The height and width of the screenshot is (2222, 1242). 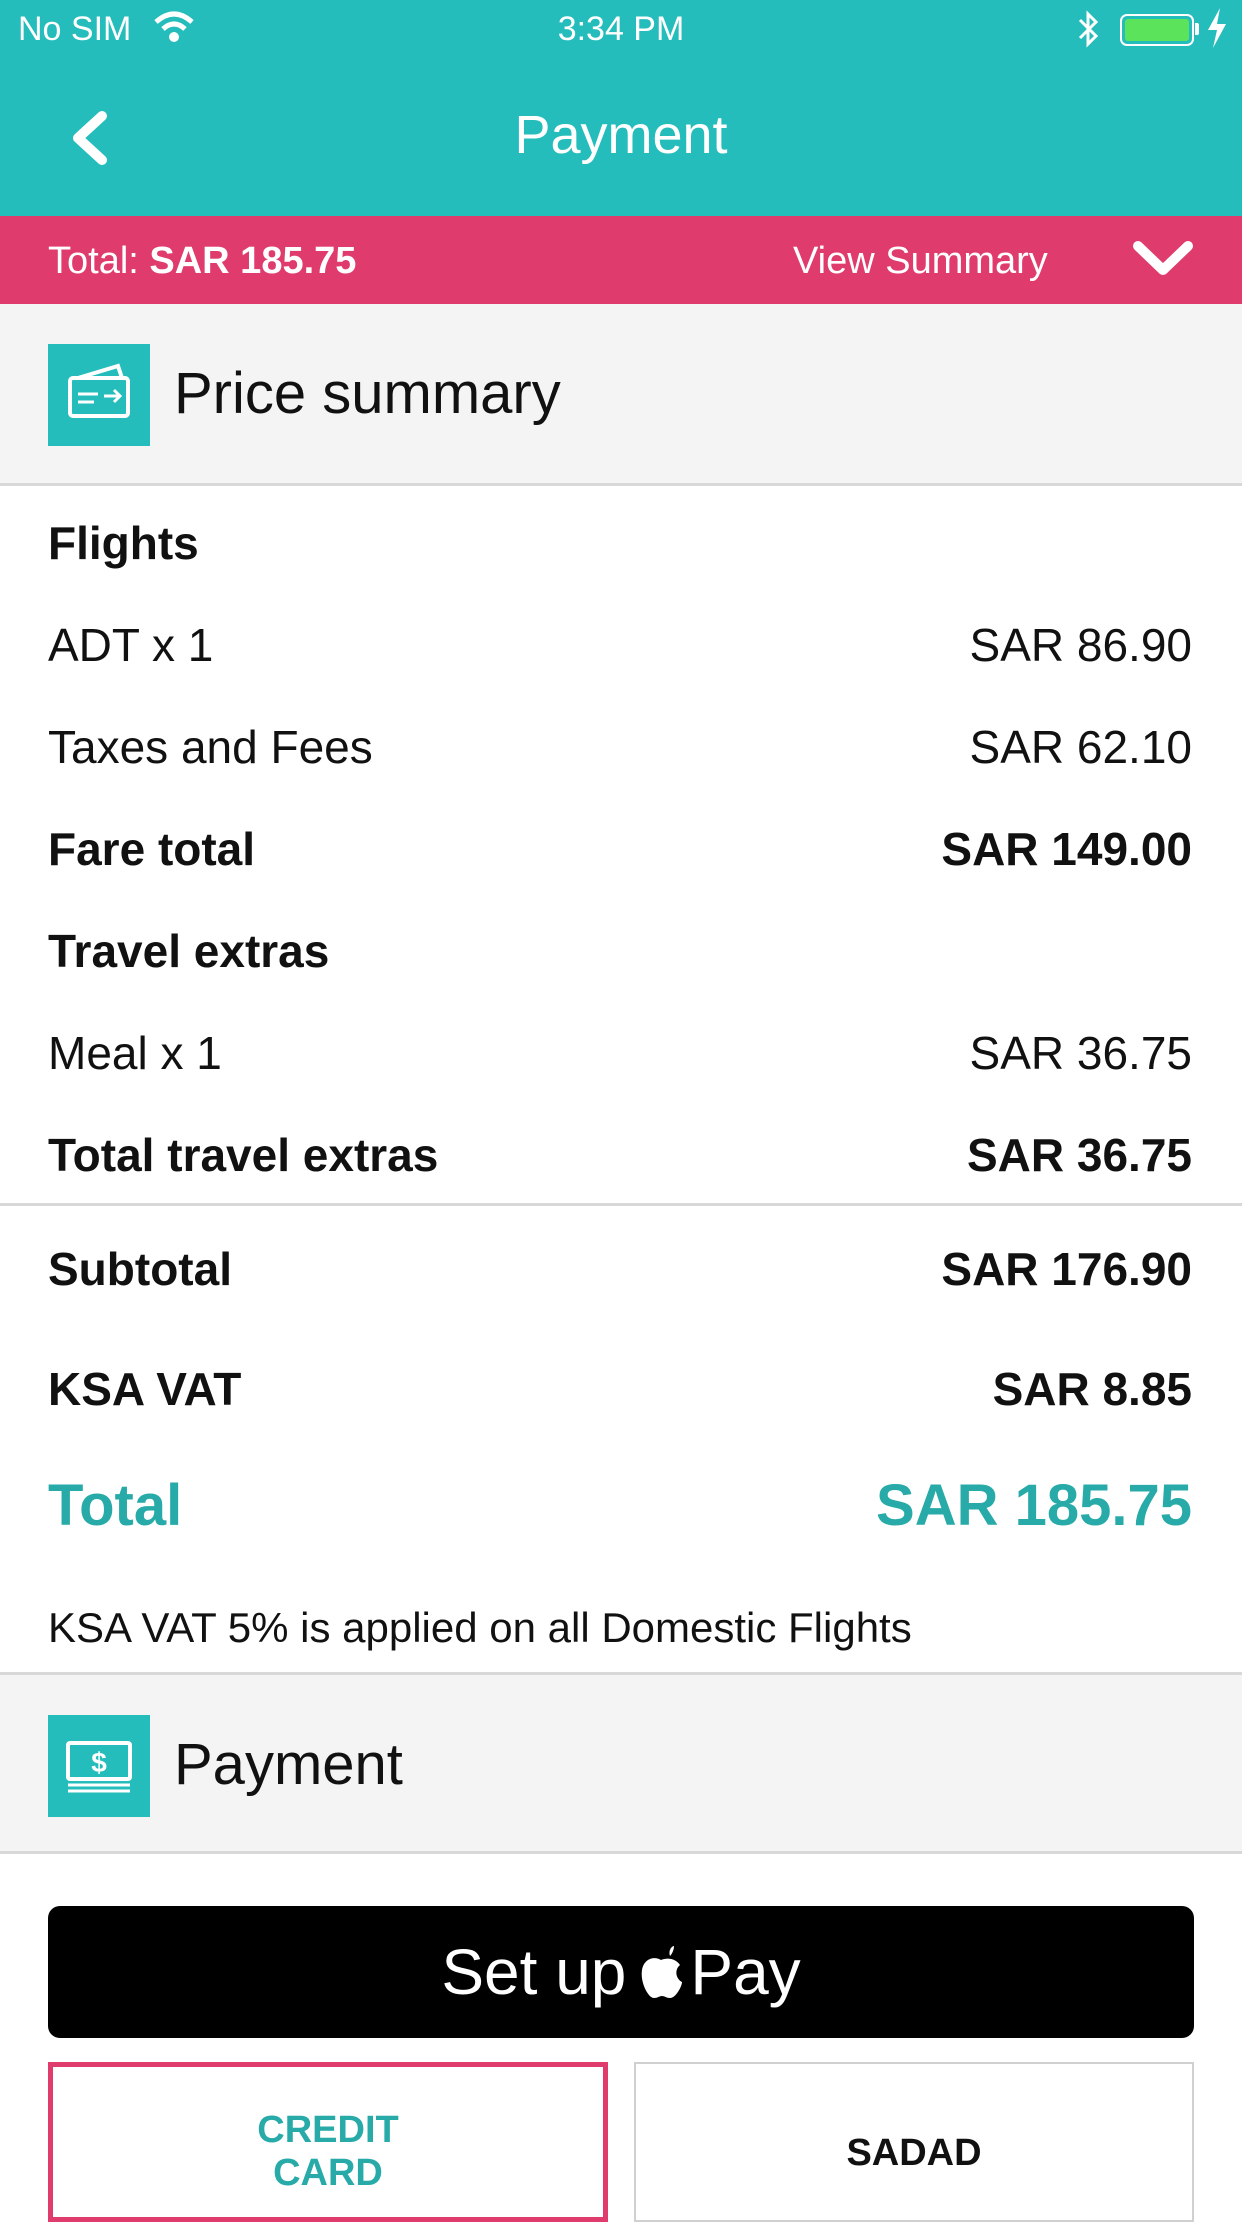 What do you see at coordinates (1066, 849) in the screenshot?
I see `row-value: SAR 149.00` at bounding box center [1066, 849].